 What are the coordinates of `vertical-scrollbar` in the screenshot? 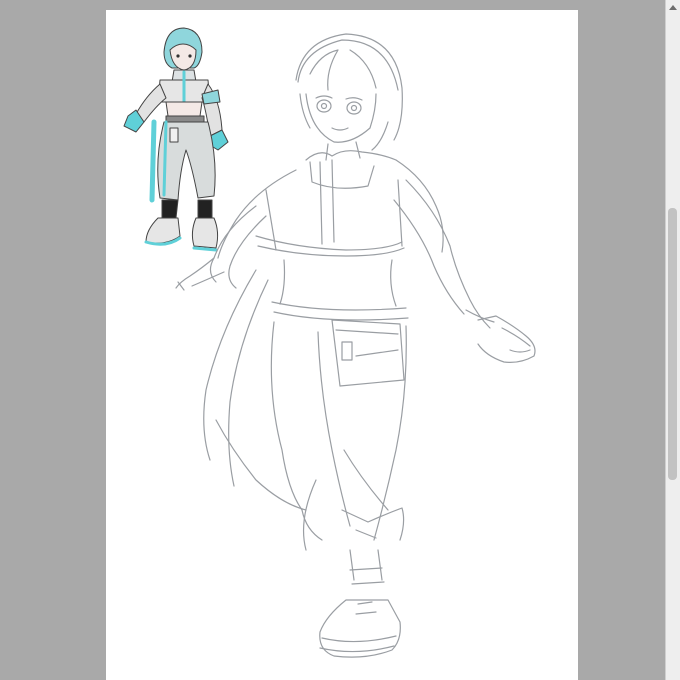 It's located at (672, 340).